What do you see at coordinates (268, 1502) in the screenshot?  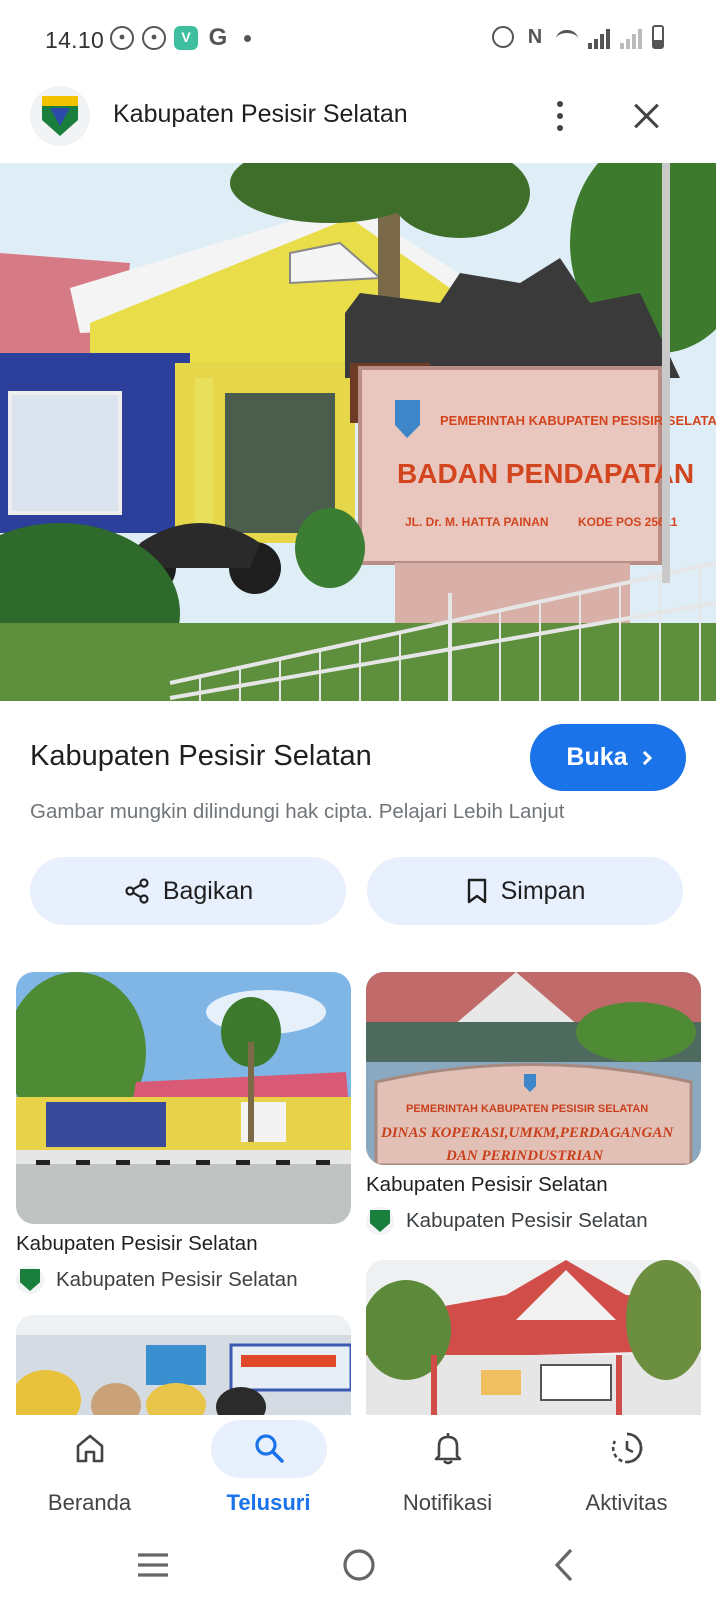 I see `nav-label: Telusuri` at bounding box center [268, 1502].